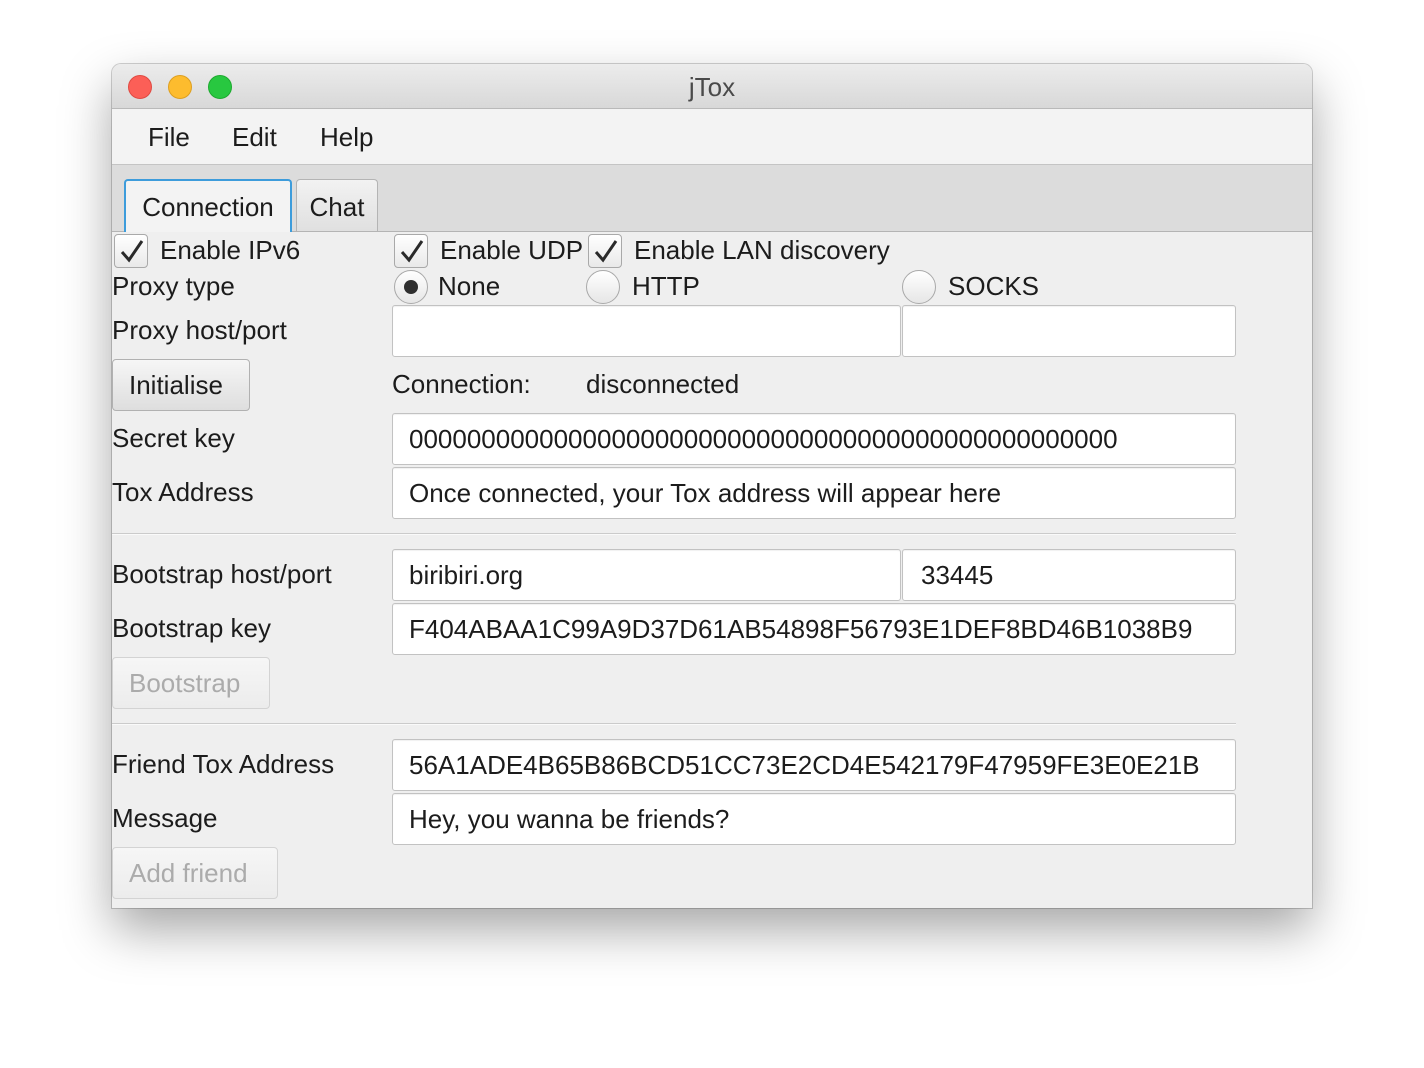 This screenshot has width=1424, height=1068. What do you see at coordinates (337, 205) in the screenshot?
I see `tab-chat: Chat` at bounding box center [337, 205].